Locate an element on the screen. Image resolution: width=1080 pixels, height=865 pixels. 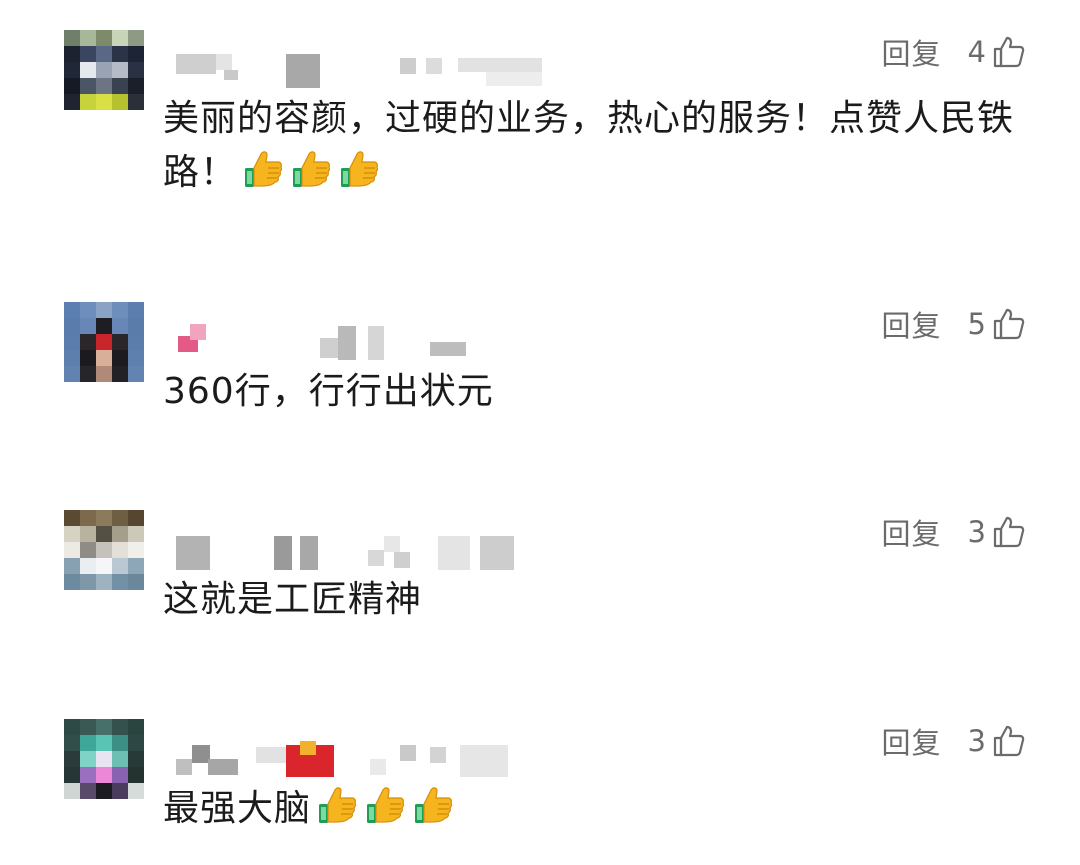
comment-text: 美丽的容颜，过硬的业务，热心的服务！点赞人民铁路！ is located at coordinates (598, 146).